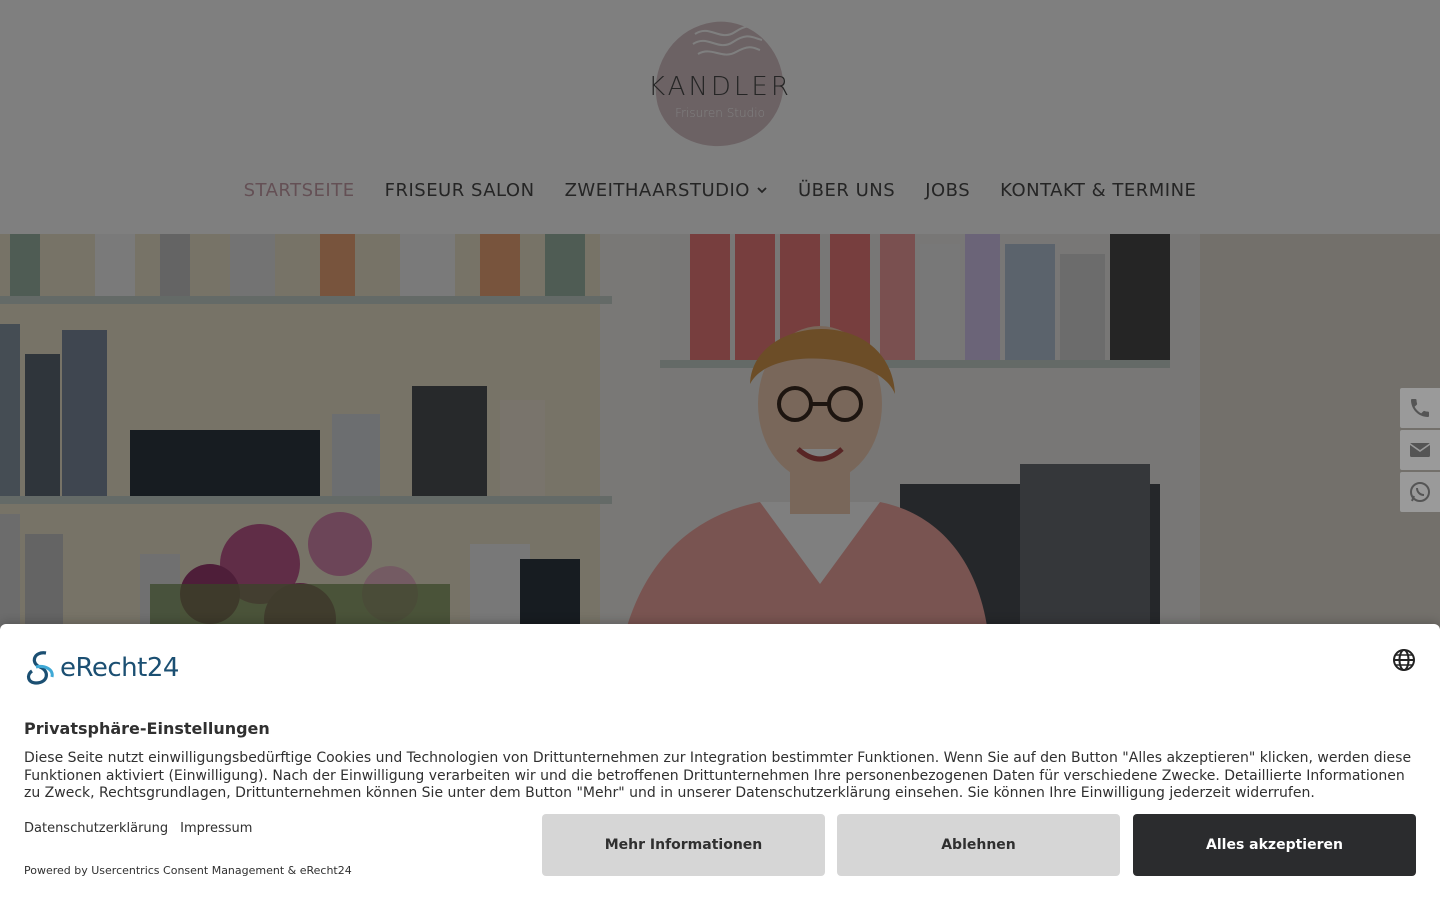 Image resolution: width=1440 pixels, height=900 pixels. What do you see at coordinates (216, 828) in the screenshot?
I see `imprint-link: Impressum` at bounding box center [216, 828].